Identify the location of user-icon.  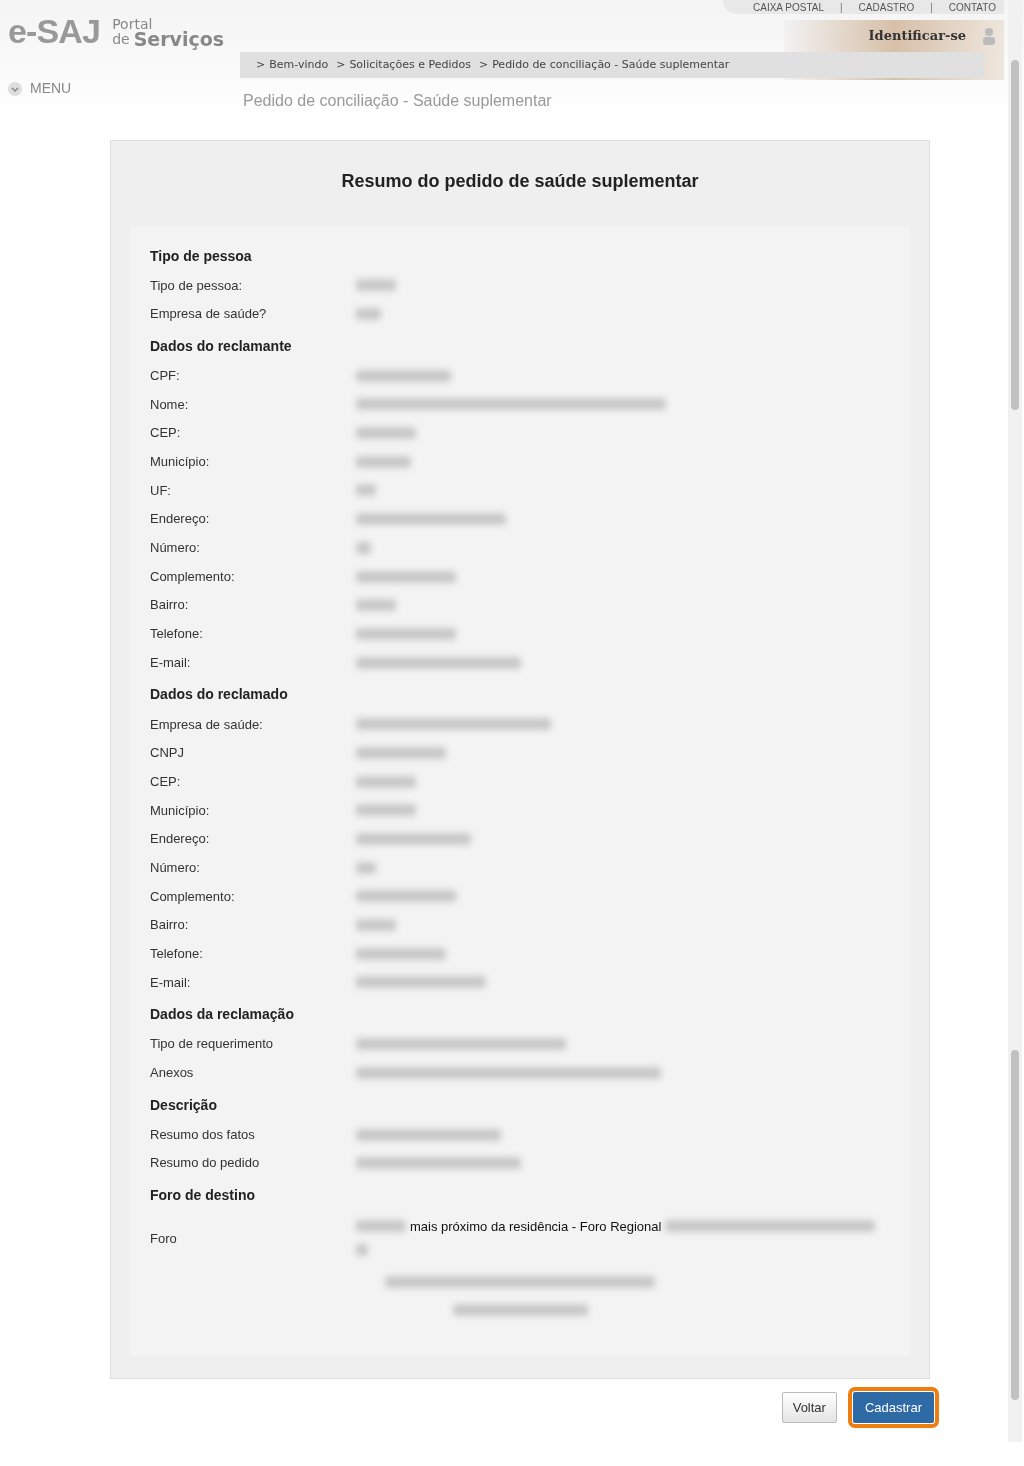
(989, 35).